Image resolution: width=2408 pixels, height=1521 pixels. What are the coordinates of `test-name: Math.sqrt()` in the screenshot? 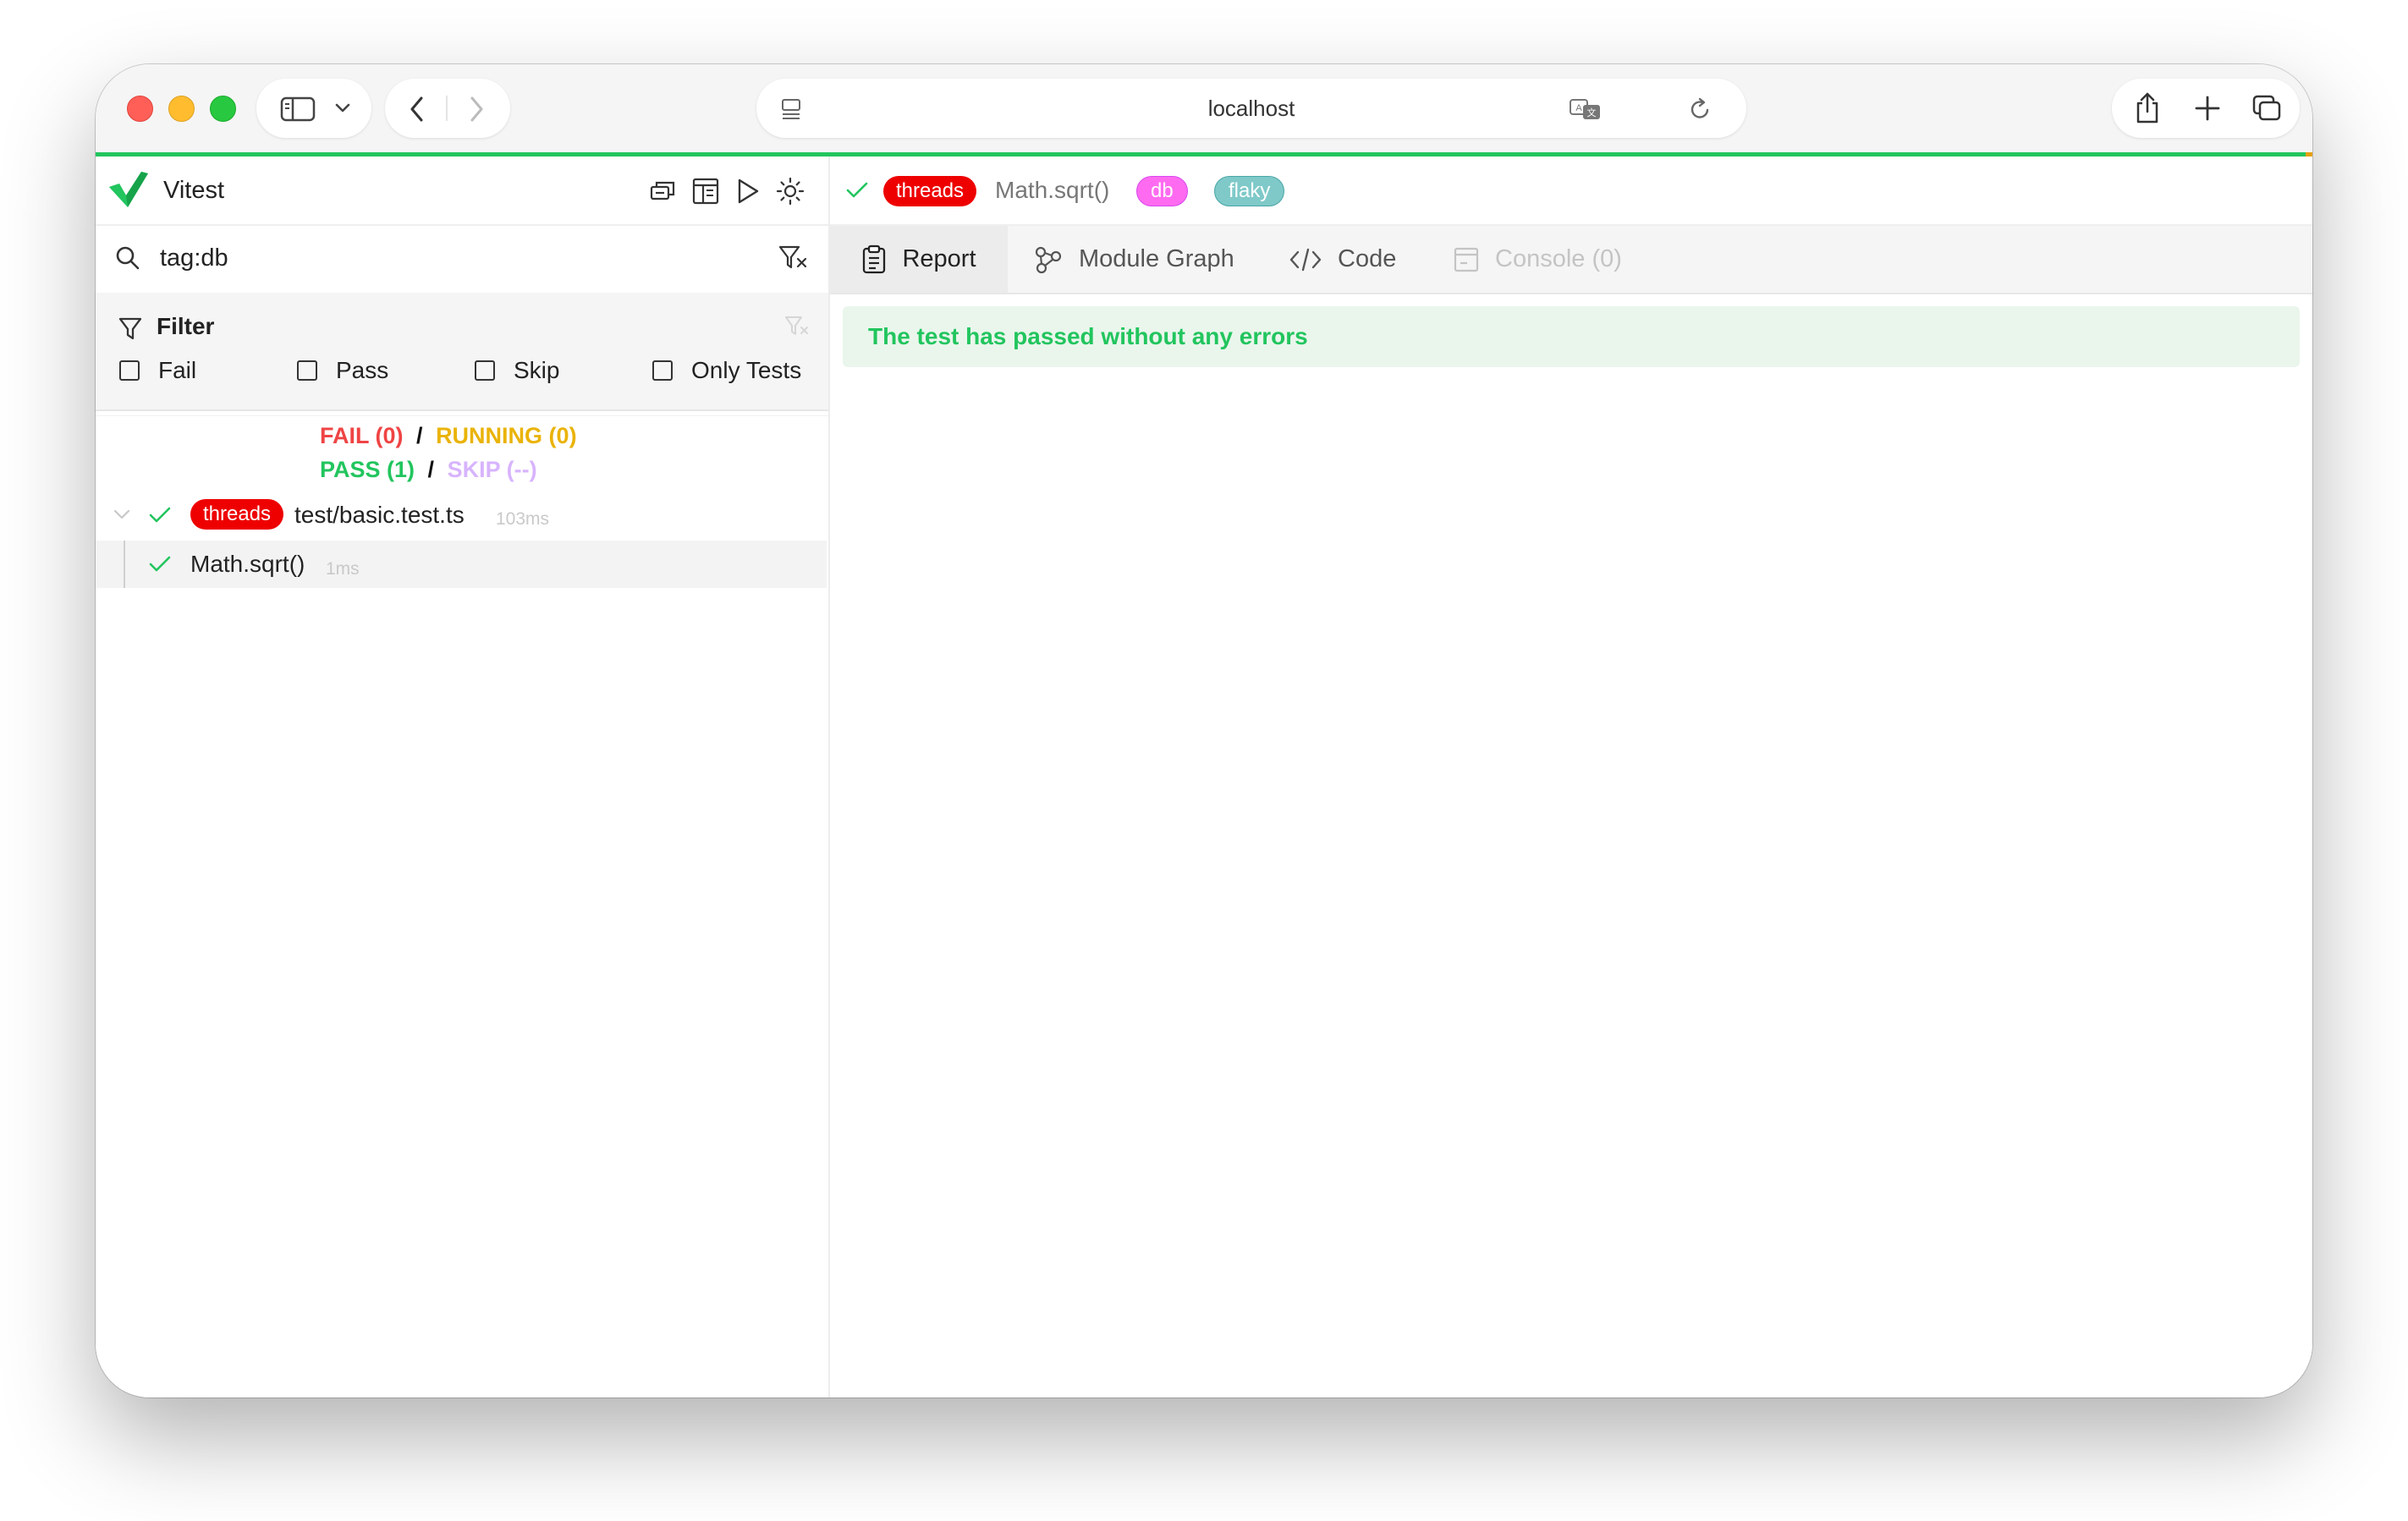 It's located at (247, 564).